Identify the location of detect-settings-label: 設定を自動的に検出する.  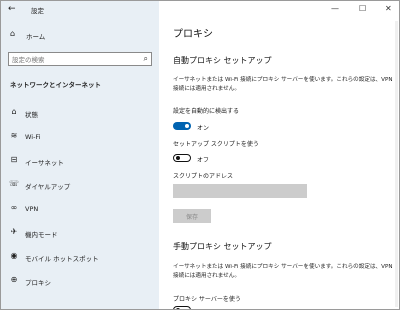
(206, 111).